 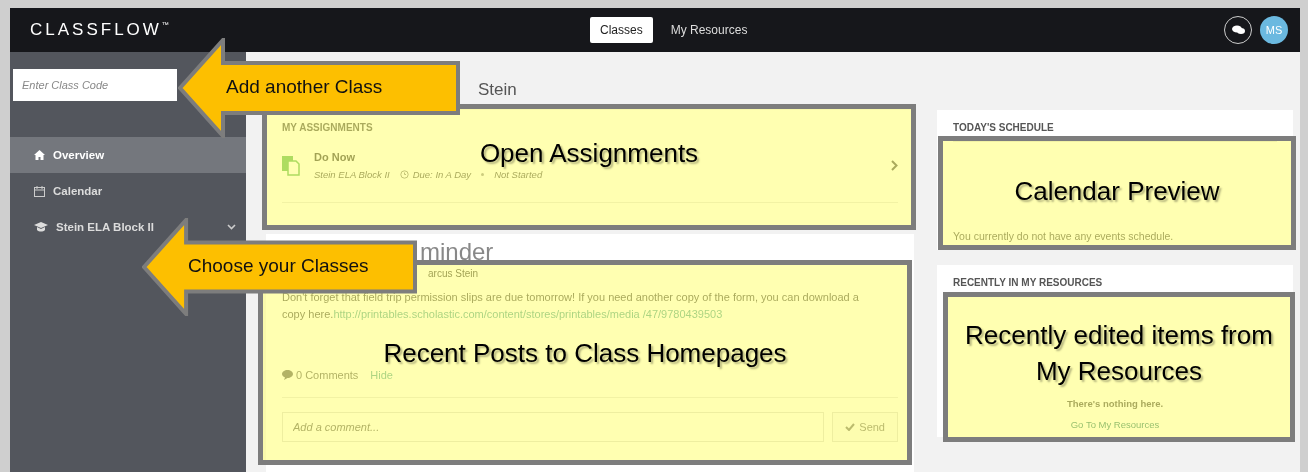 I want to click on post-link: http://printables.scholastic.com/content/stores/printables/media /47/9780439503, so click(x=528, y=314).